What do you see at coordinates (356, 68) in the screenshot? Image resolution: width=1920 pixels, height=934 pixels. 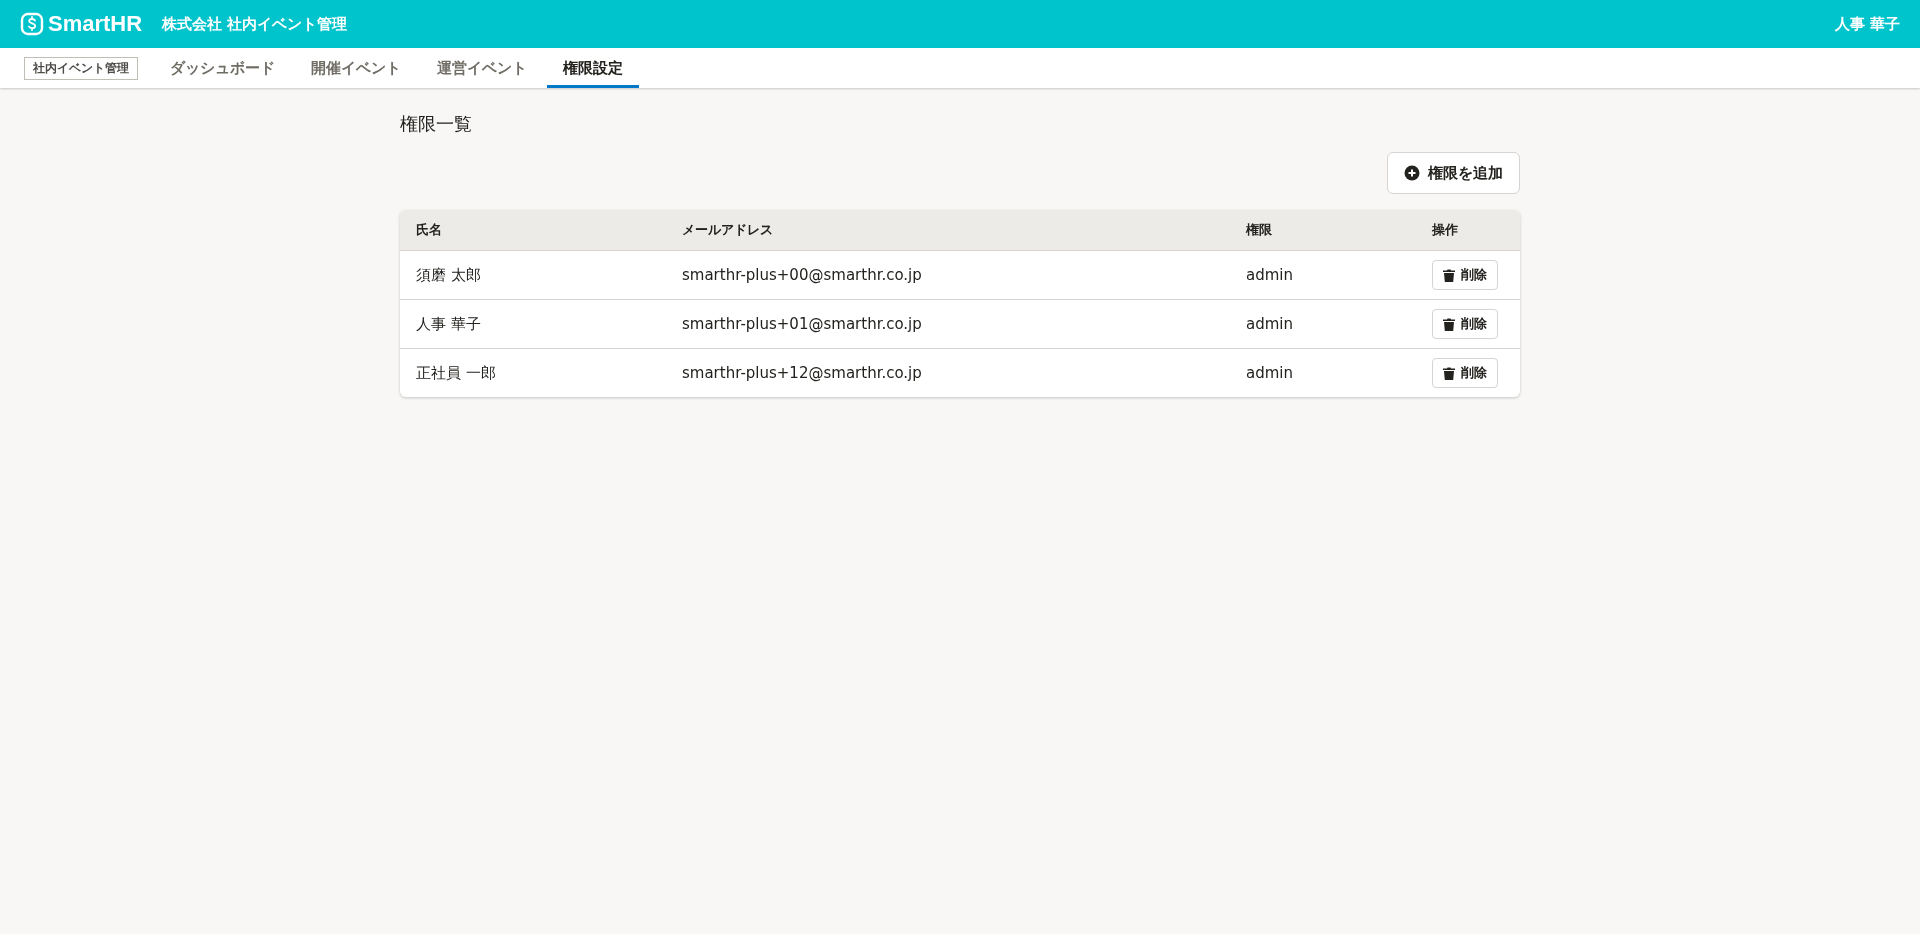 I see `nav-tab: 開催イベント` at bounding box center [356, 68].